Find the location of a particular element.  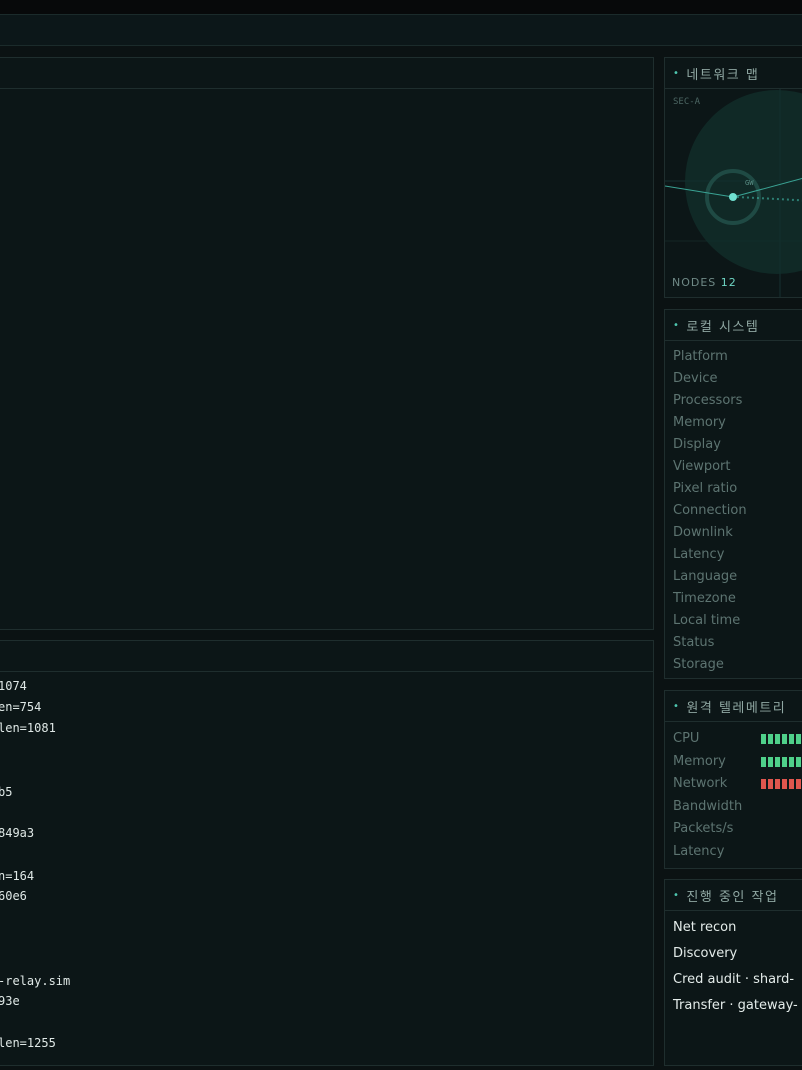

system-label-downlink: Downlink is located at coordinates (703, 532).